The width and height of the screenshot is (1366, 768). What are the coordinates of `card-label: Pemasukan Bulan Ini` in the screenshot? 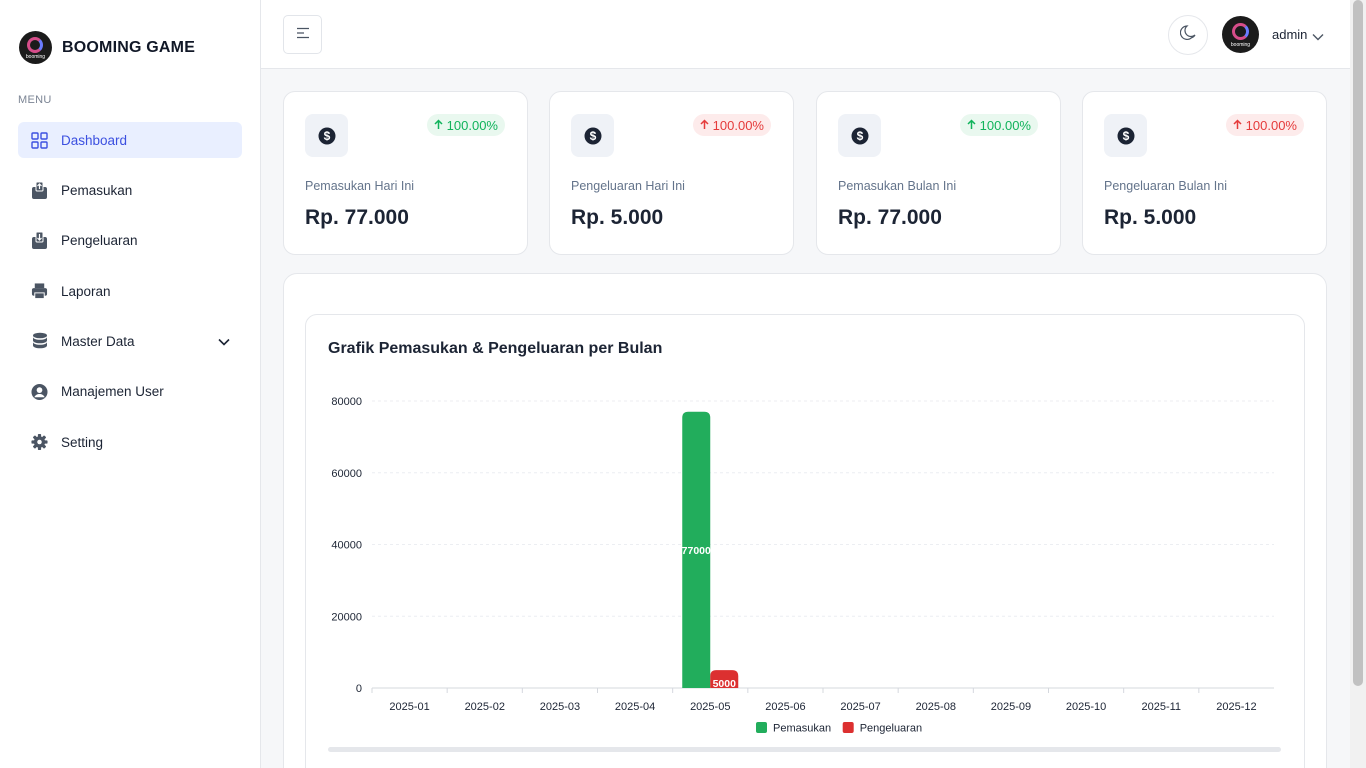 It's located at (897, 186).